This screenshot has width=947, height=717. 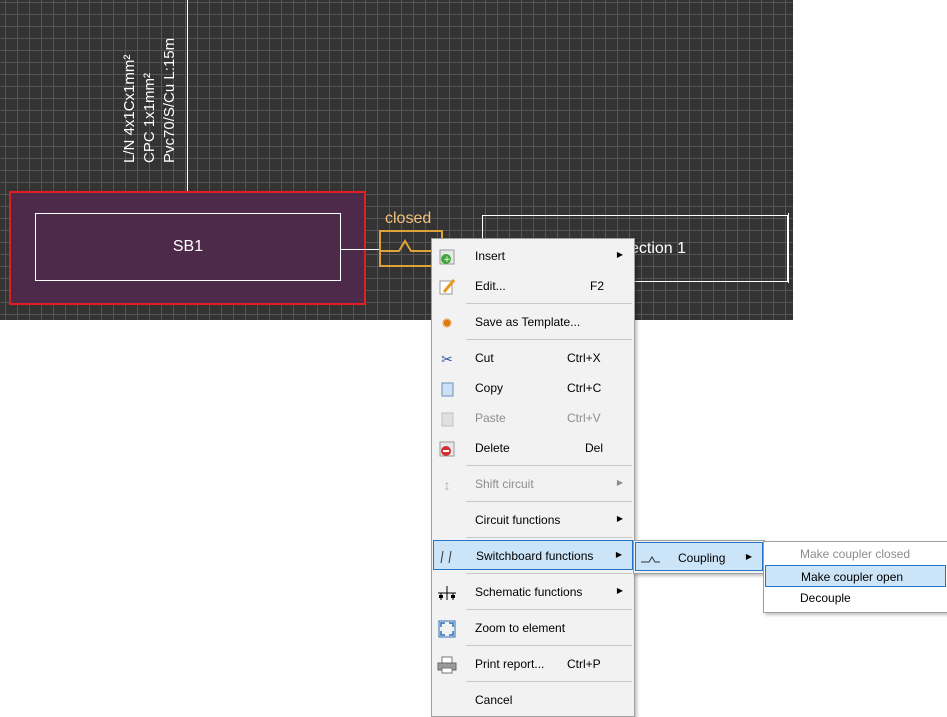 I want to click on menu-item-label: Make coupler closed, so click(x=855, y=554).